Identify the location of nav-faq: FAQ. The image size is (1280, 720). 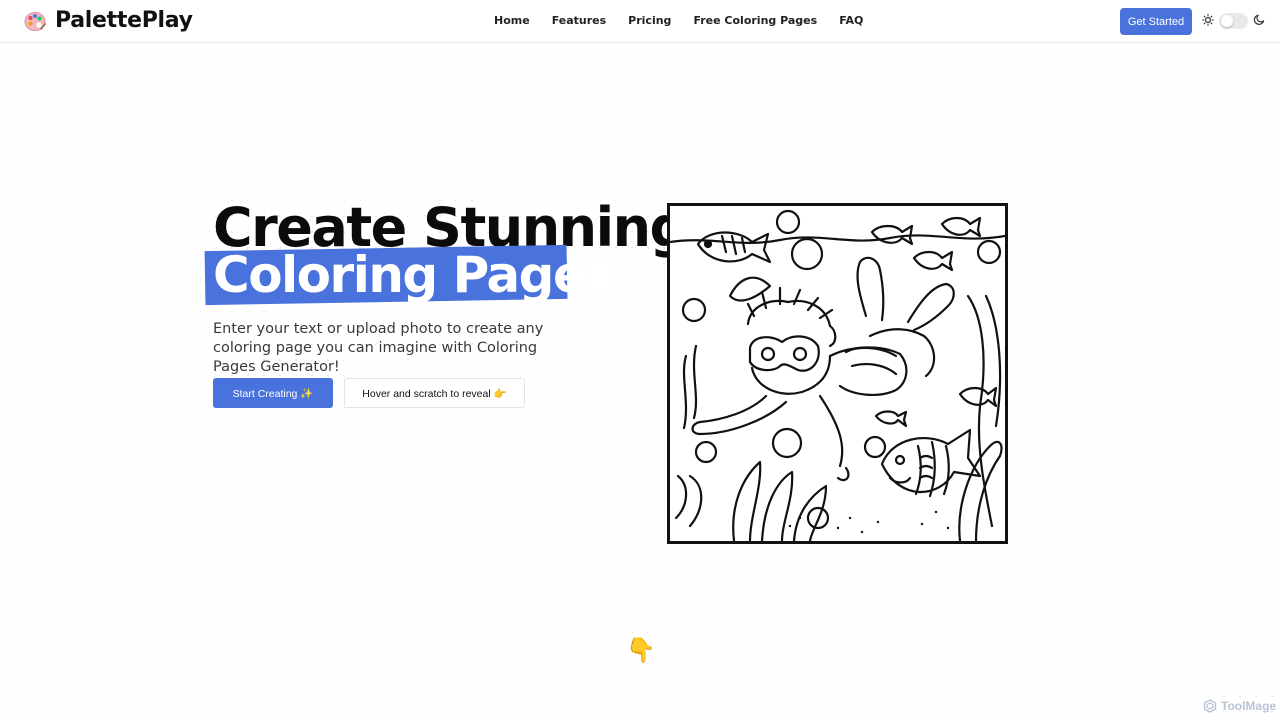
(851, 20).